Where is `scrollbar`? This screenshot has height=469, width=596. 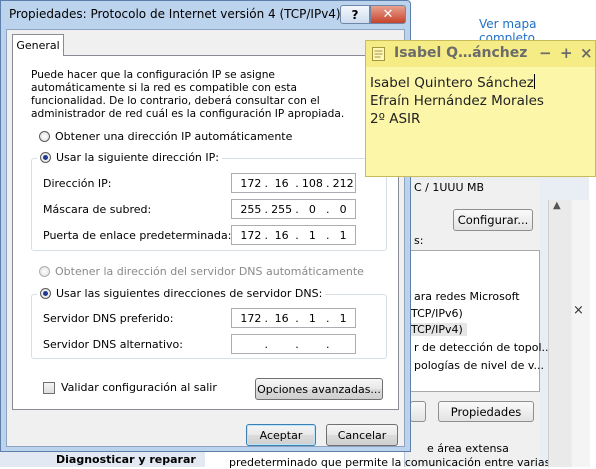
scrollbar is located at coordinates (559, 333).